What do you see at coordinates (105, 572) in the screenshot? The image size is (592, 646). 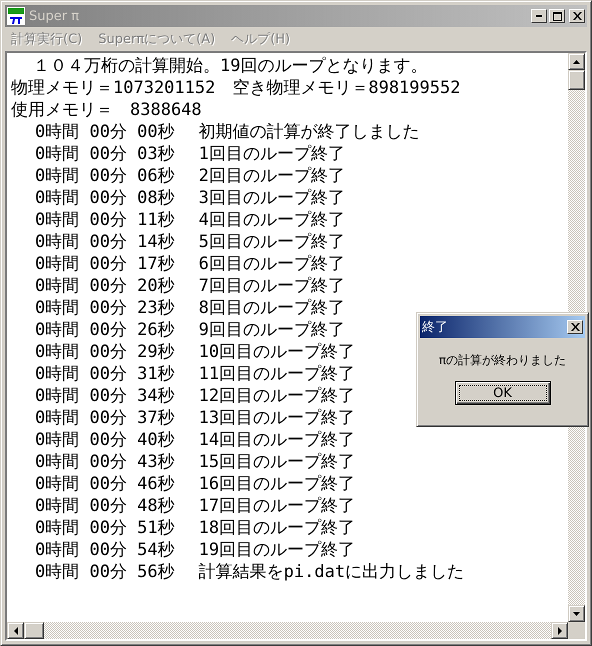 I see `elapsed-time: 0時間 00分 56秒` at bounding box center [105, 572].